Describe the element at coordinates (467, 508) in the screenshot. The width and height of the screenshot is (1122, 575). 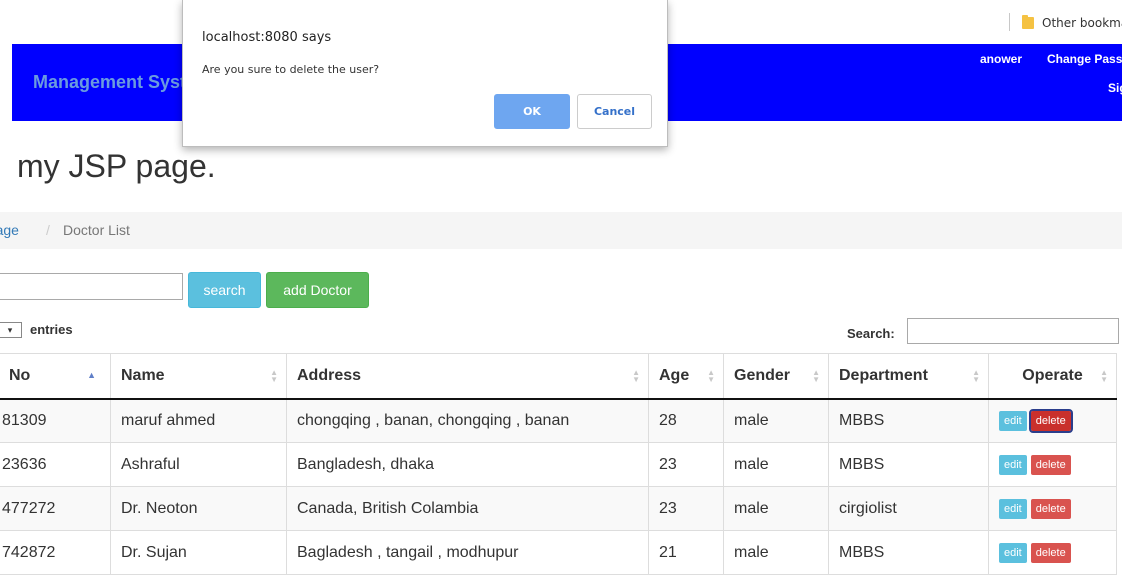
I see `cell-address: Canada, British Colambia` at that location.